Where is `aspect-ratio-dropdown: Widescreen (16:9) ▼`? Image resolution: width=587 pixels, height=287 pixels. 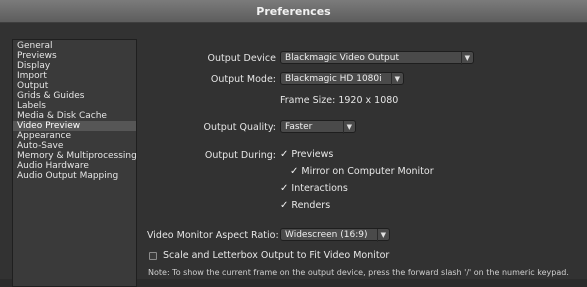 aspect-ratio-dropdown: Widescreen (16:9) ▼ is located at coordinates (335, 235).